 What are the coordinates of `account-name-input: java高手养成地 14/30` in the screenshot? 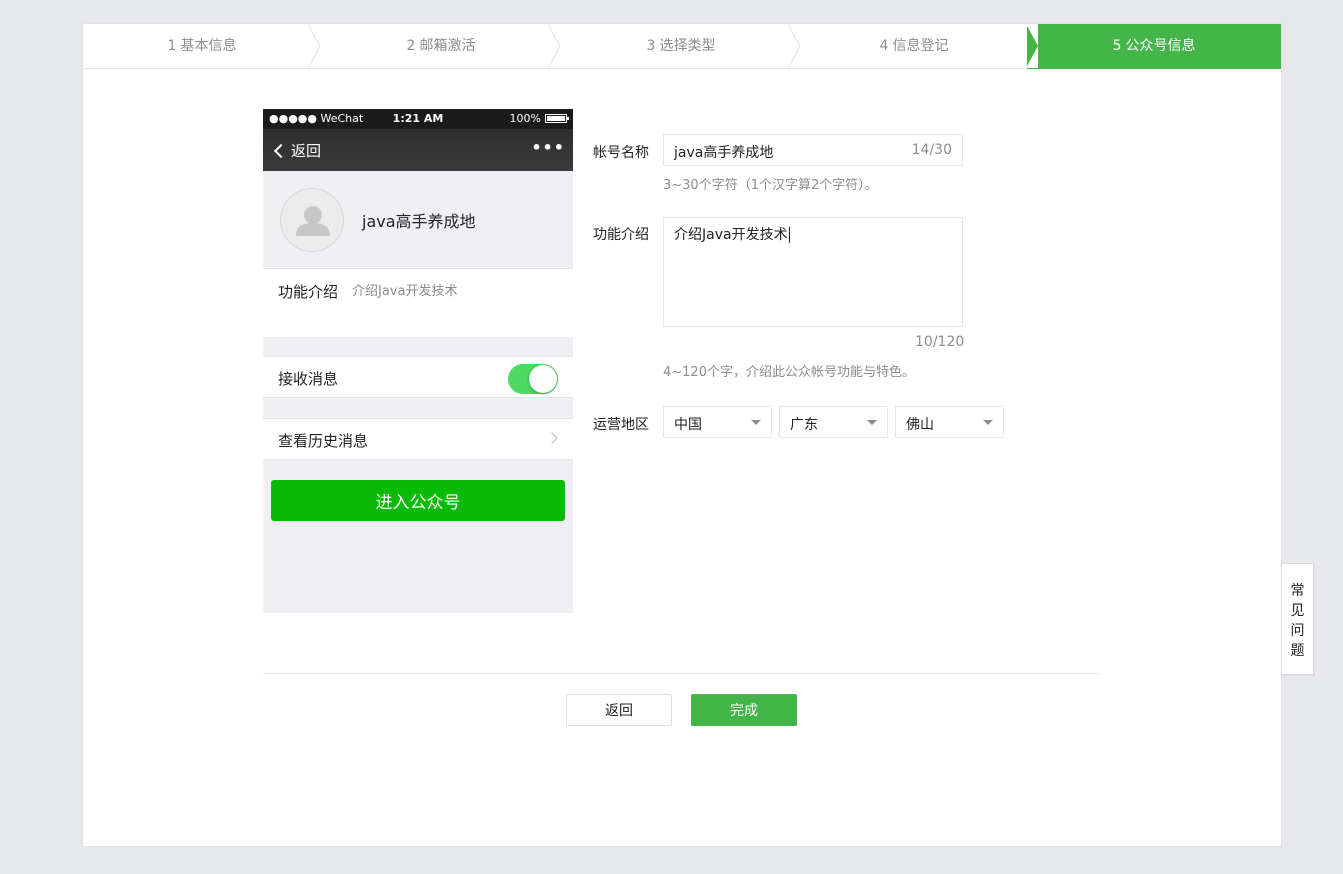 It's located at (813, 150).